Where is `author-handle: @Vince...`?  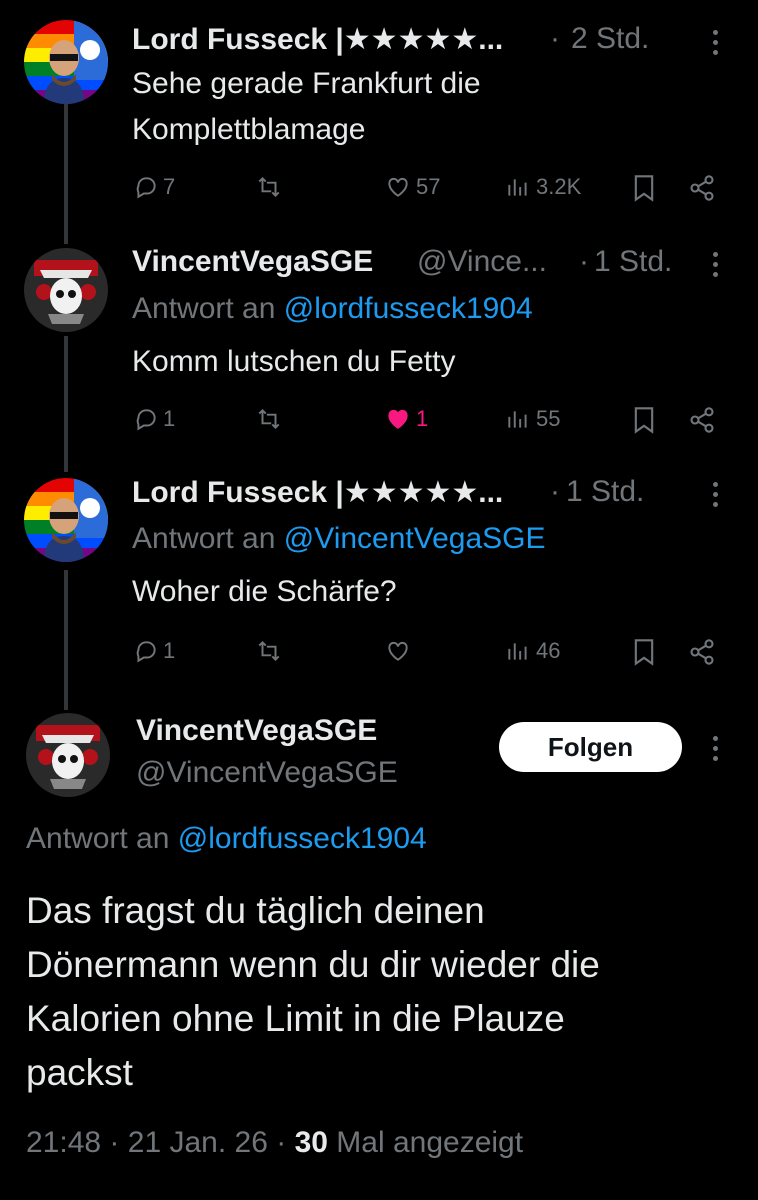 author-handle: @Vince... is located at coordinates (482, 262).